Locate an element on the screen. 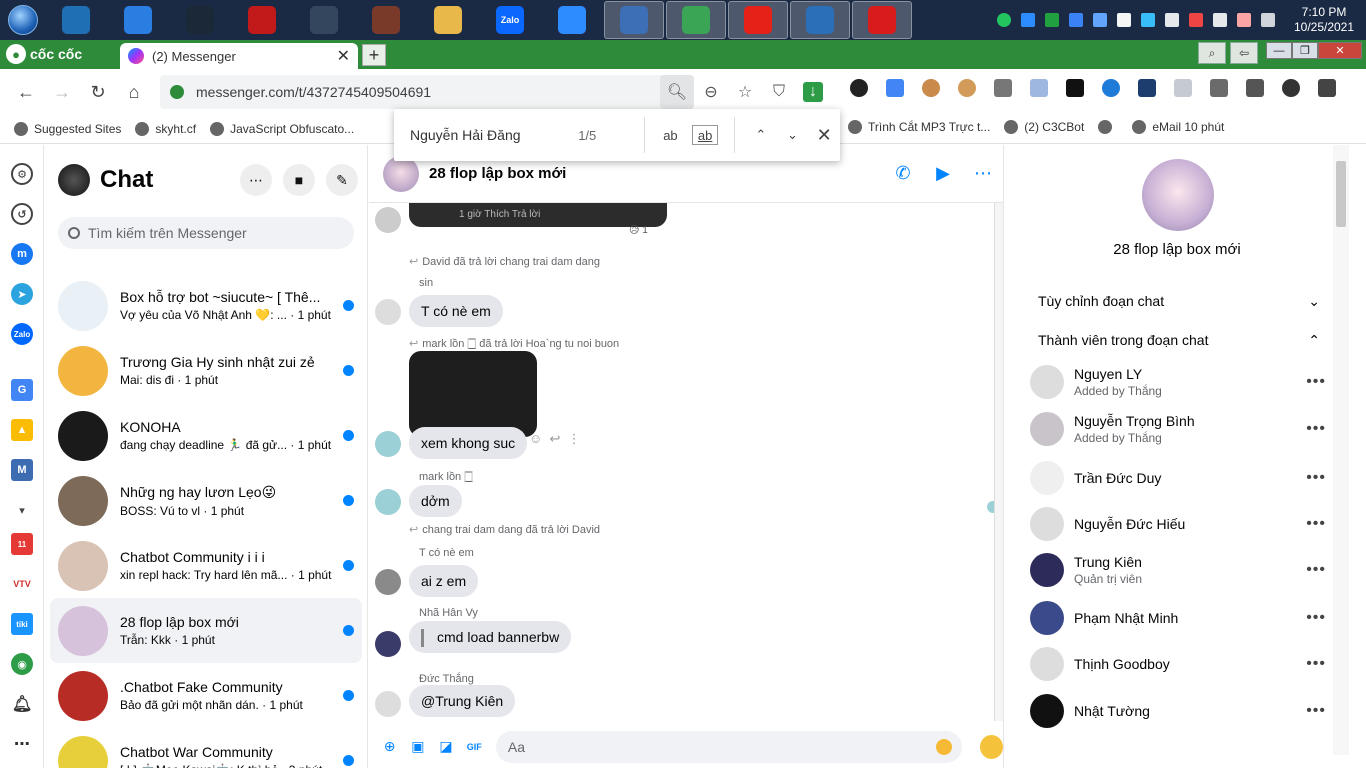 The width and height of the screenshot is (1366, 768). screenshot-image is located at coordinates (473, 394).